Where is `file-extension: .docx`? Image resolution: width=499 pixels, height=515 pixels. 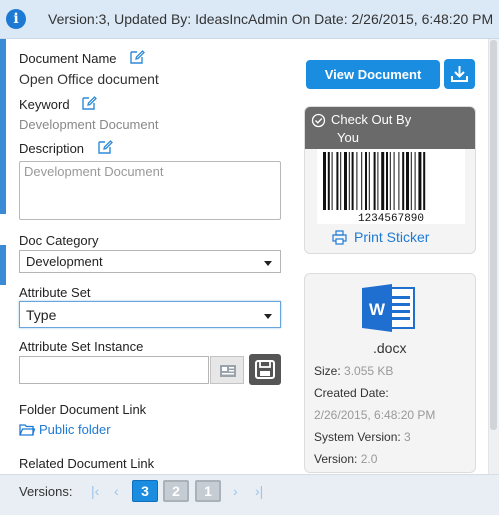 file-extension: .docx is located at coordinates (390, 348).